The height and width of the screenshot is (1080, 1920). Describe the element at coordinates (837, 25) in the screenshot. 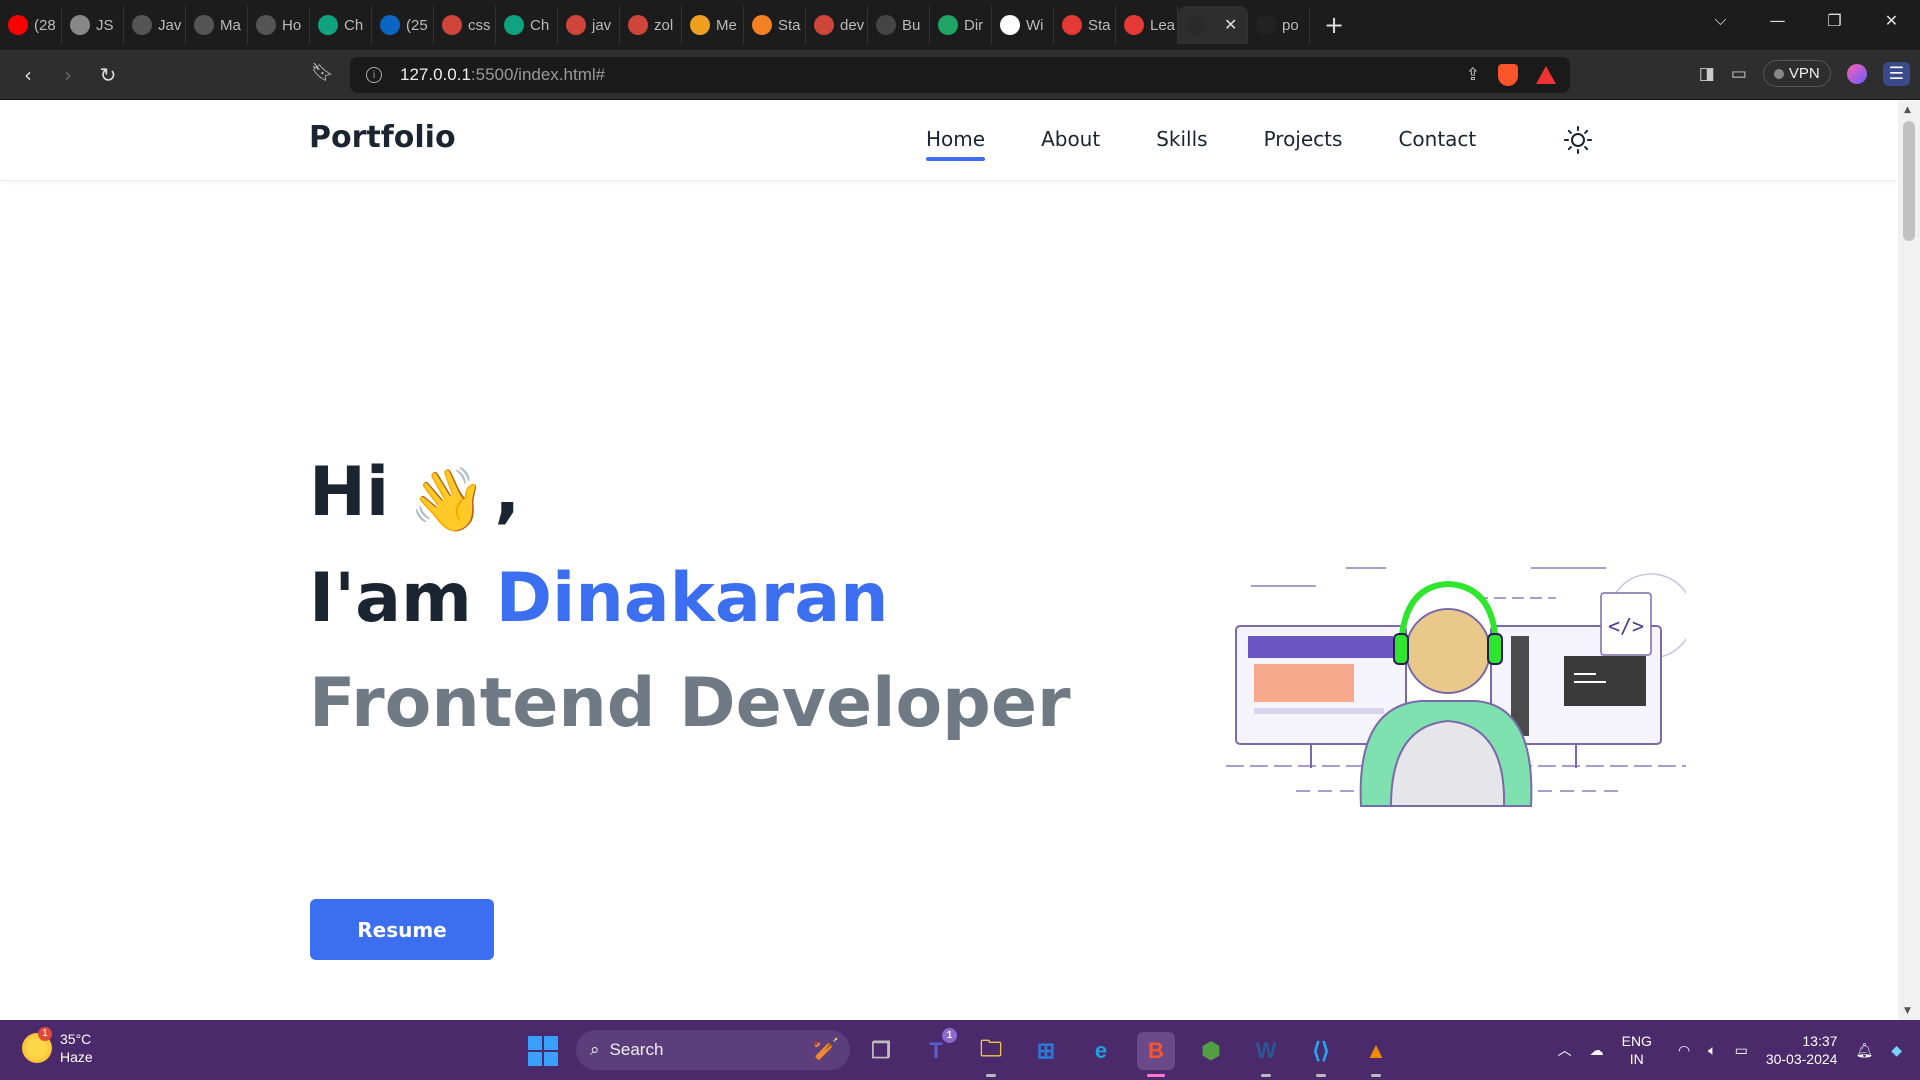

I see `browser-tab: dev` at that location.